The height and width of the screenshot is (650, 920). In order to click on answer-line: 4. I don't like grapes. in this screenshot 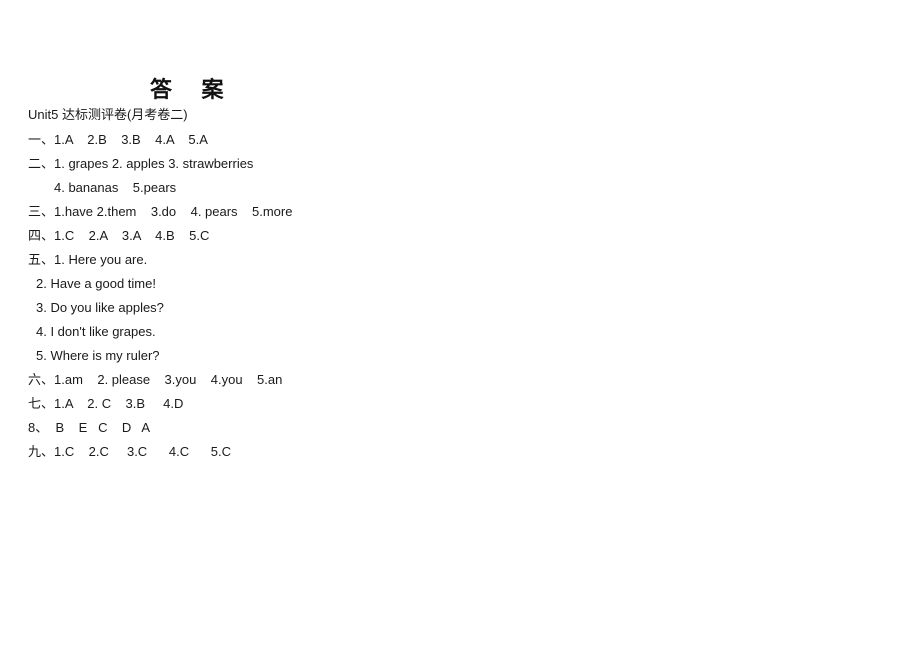, I will do `click(96, 331)`.